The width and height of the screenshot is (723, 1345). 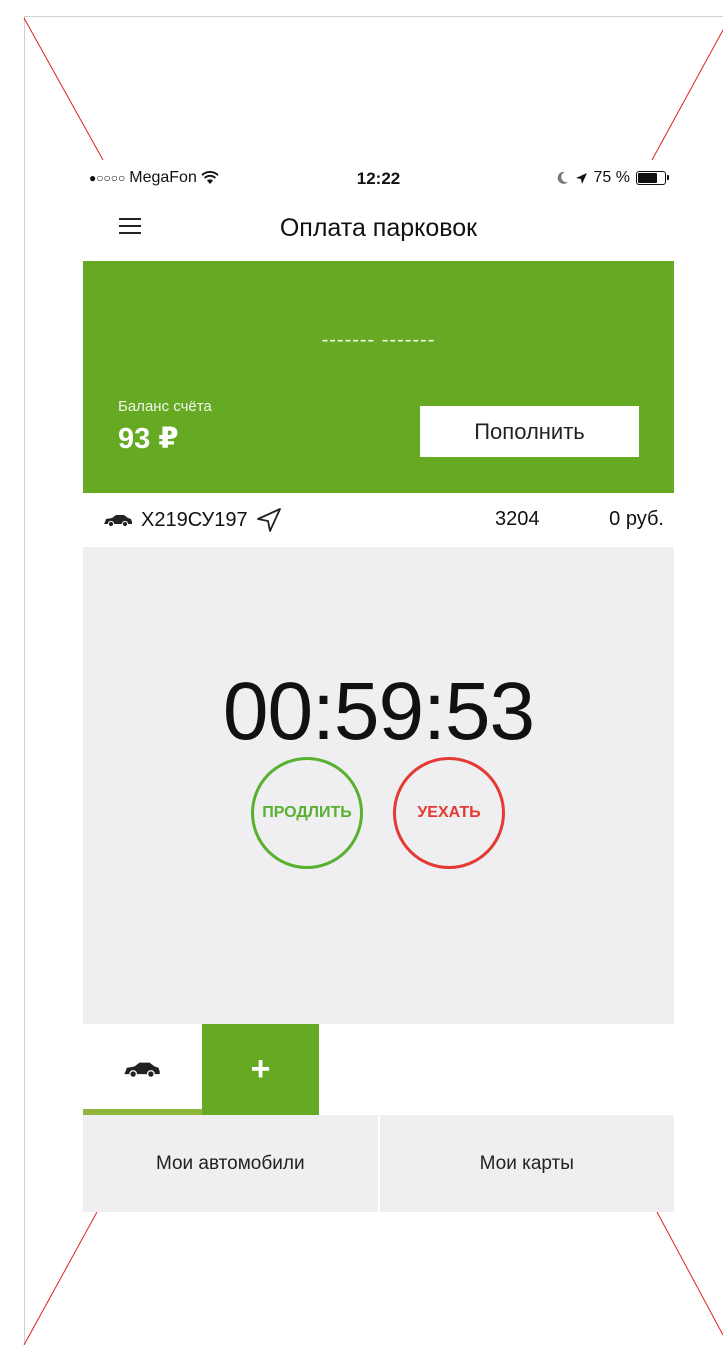 I want to click on parking-timer: 00:59:53, so click(x=378, y=711).